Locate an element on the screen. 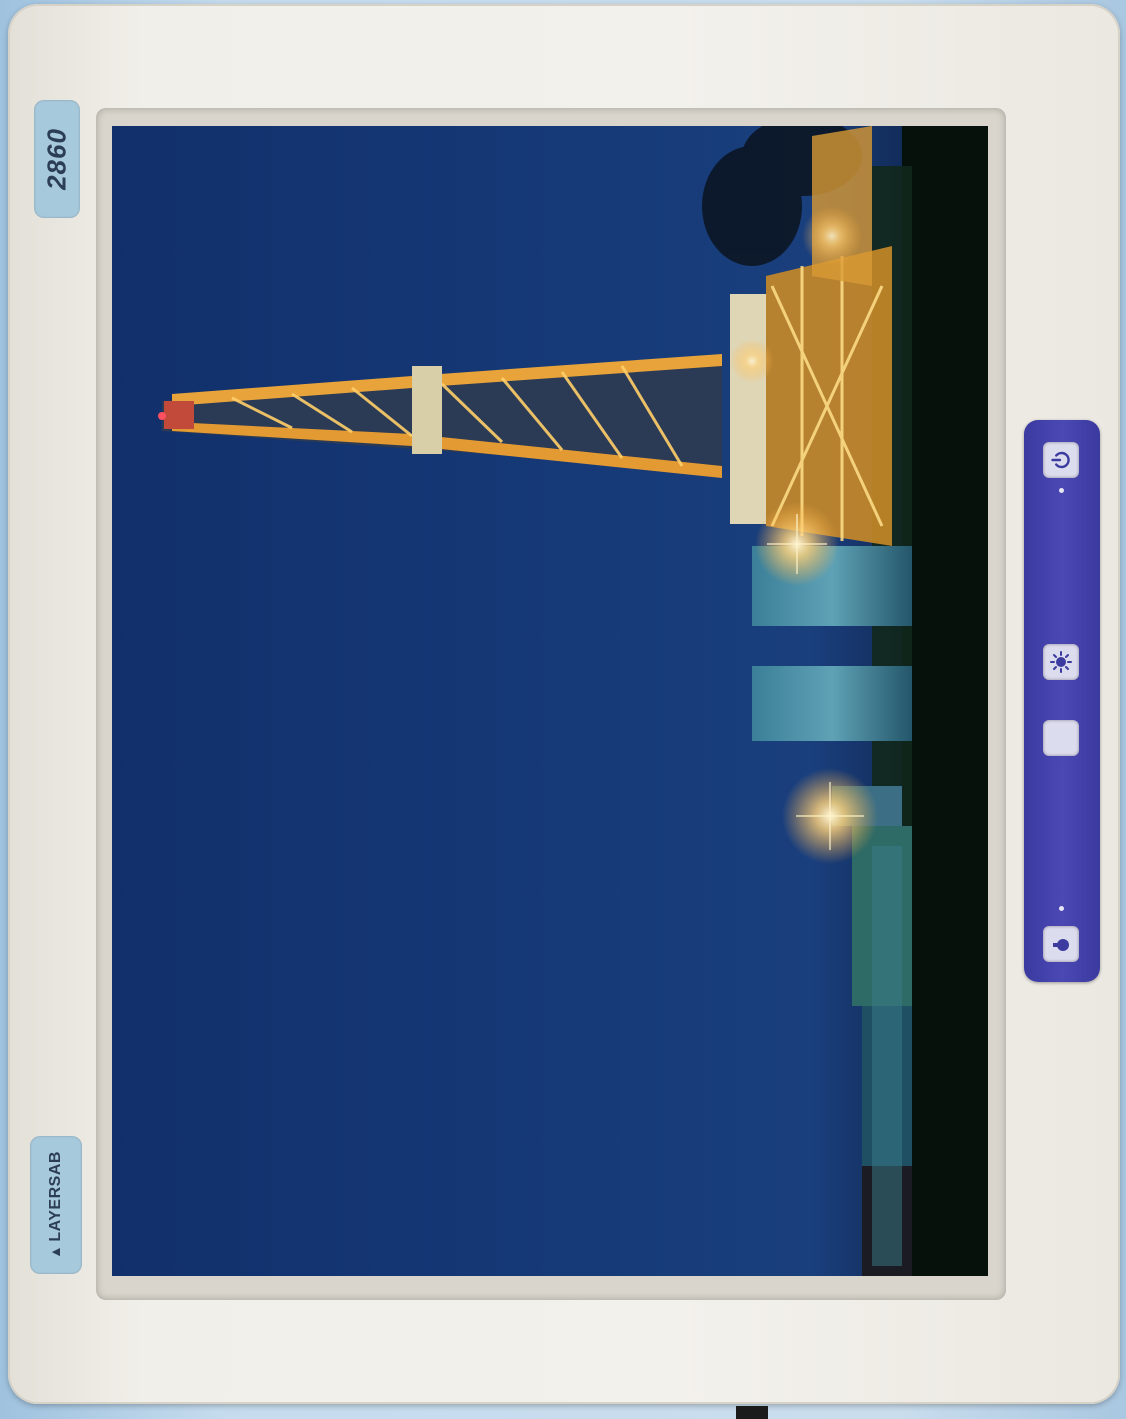 Image resolution: width=1126 pixels, height=1419 pixels. source-icon is located at coordinates (1061, 945).